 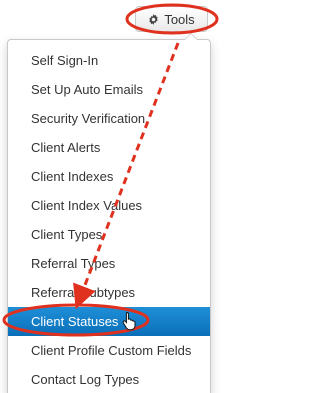 I want to click on menu-item-contact-log-types: Contact Log Types, so click(x=109, y=379).